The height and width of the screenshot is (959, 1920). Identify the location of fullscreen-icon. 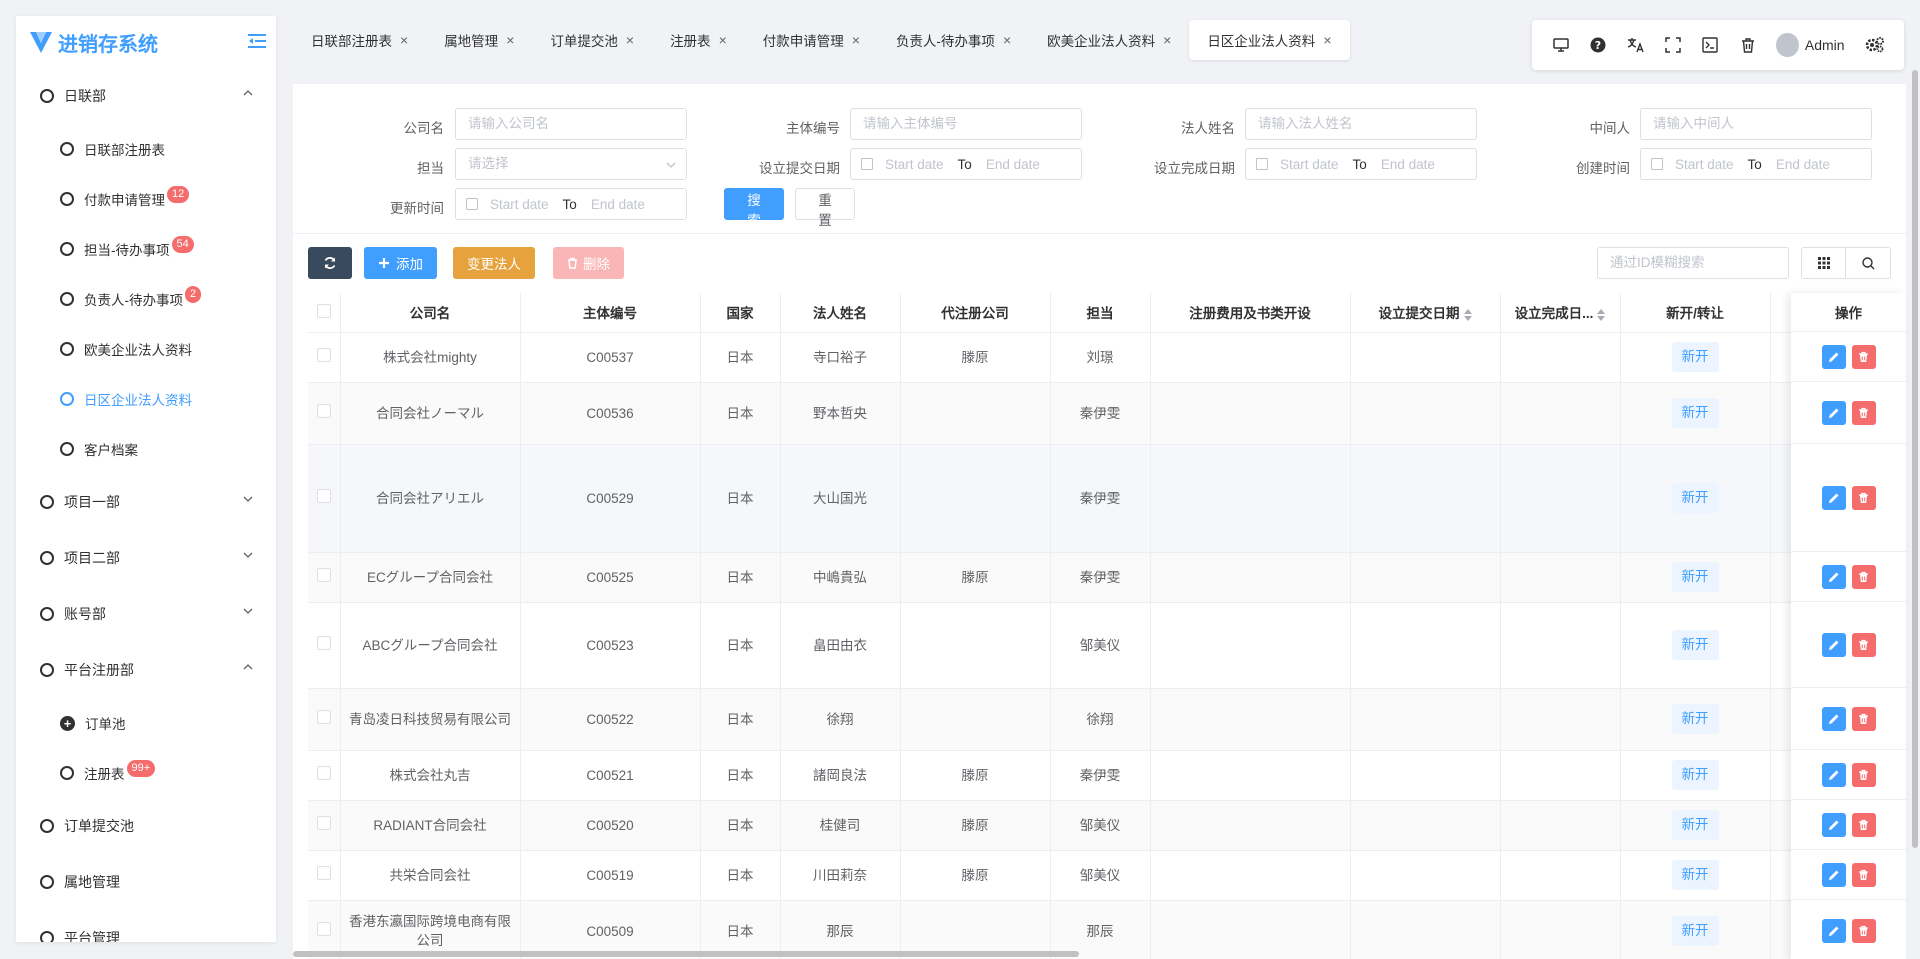
(1672, 45).